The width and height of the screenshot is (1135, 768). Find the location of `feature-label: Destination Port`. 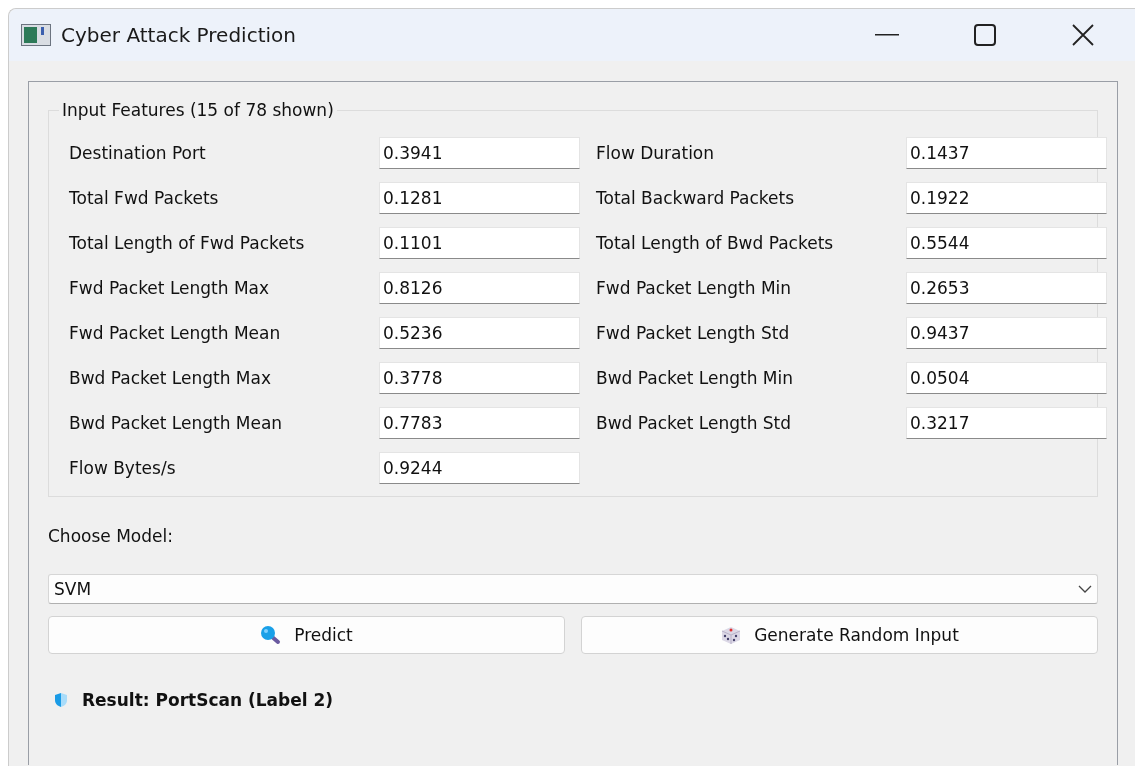

feature-label: Destination Port is located at coordinates (137, 153).